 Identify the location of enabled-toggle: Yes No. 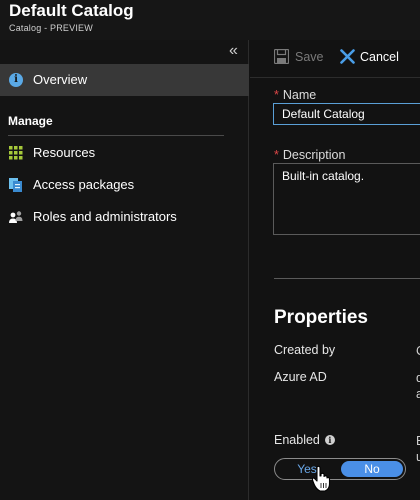
(340, 469).